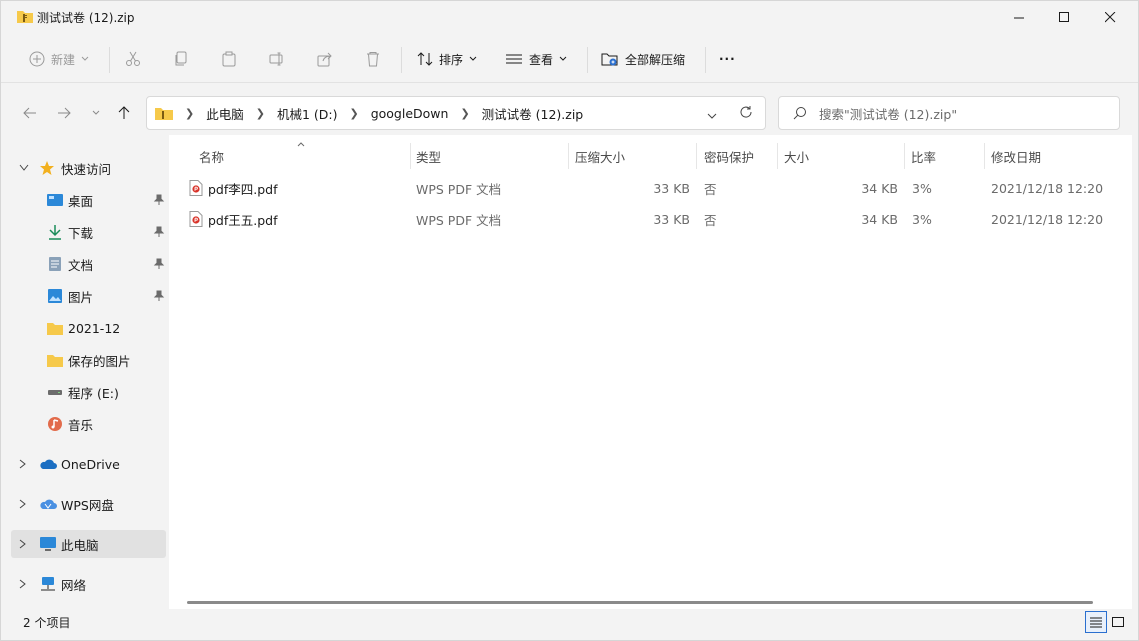  I want to click on sidebar-item-label: 文档, so click(81, 265).